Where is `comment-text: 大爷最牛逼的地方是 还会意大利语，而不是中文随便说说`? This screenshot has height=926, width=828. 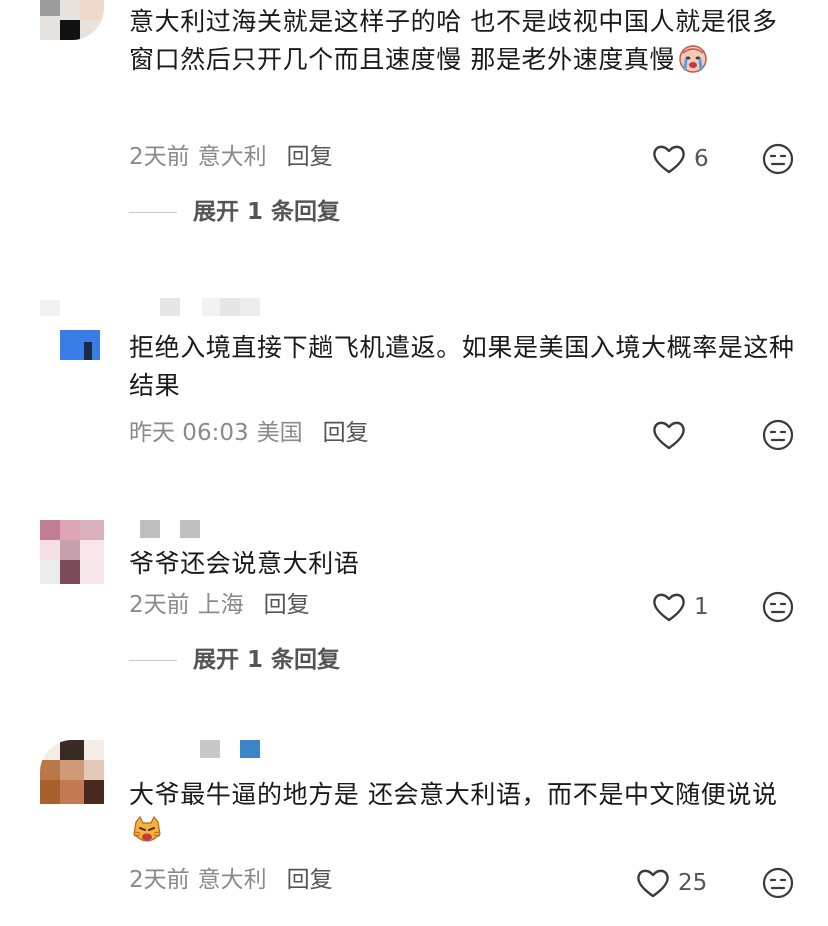 comment-text: 大爷最牛逼的地方是 还会意大利语，而不是中文随便说说 is located at coordinates (464, 814).